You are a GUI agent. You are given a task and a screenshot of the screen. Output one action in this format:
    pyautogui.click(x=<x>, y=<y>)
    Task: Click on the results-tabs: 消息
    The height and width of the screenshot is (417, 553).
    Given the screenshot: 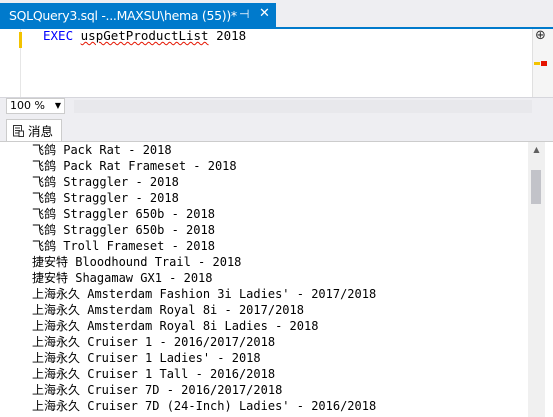 What is the action you would take?
    pyautogui.click(x=276, y=128)
    